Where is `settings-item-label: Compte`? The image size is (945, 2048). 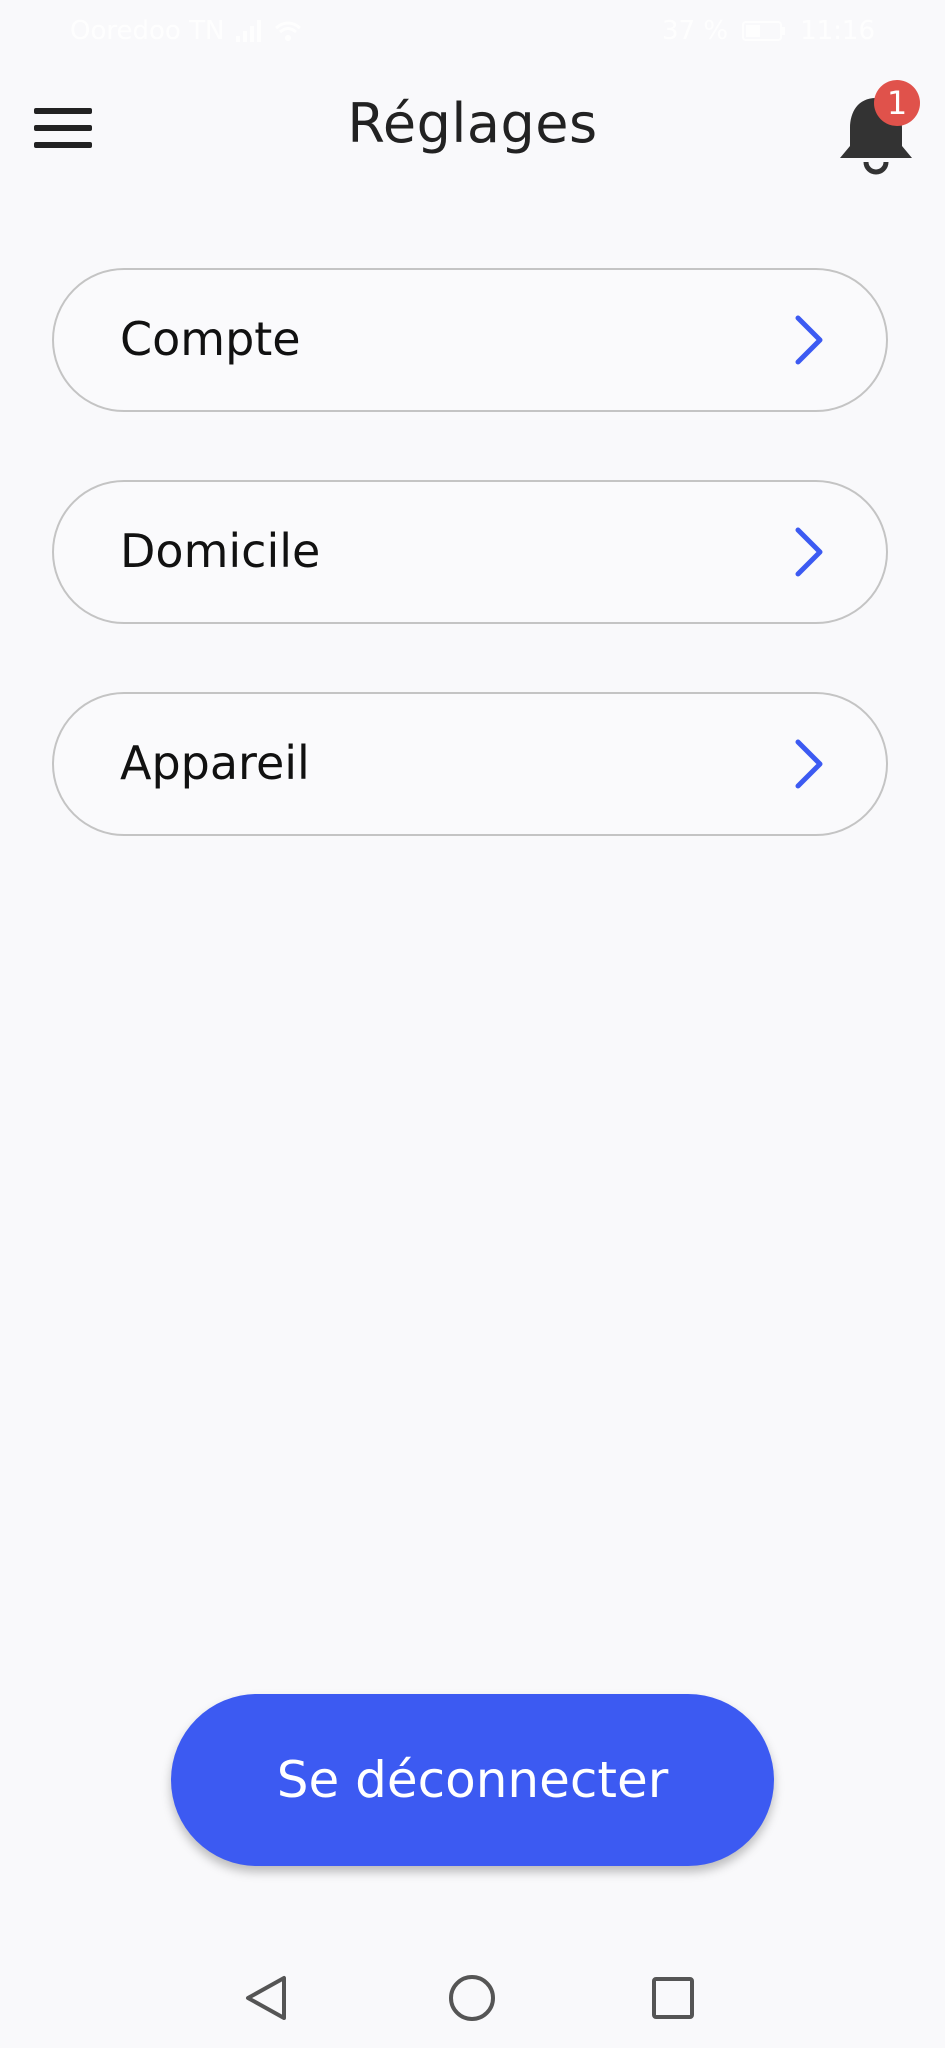 settings-item-label: Compte is located at coordinates (210, 339).